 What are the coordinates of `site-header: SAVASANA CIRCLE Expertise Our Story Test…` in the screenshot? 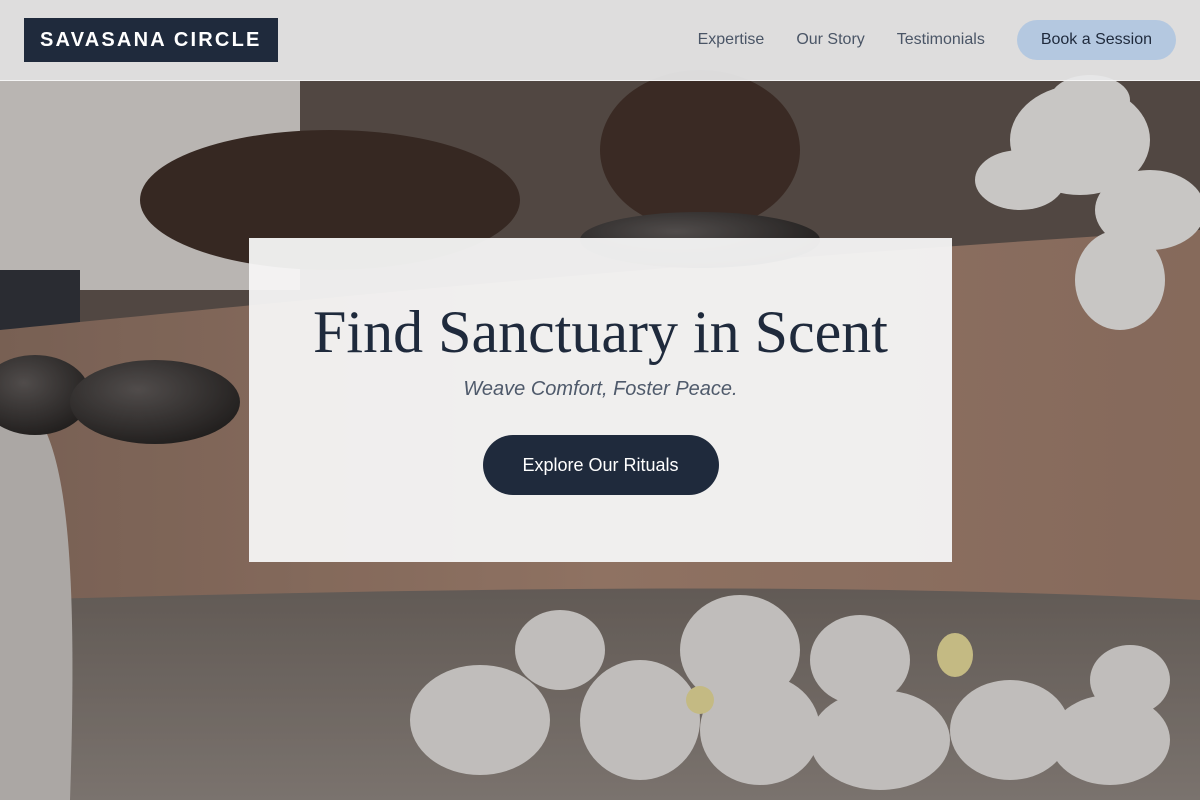 It's located at (600, 40).